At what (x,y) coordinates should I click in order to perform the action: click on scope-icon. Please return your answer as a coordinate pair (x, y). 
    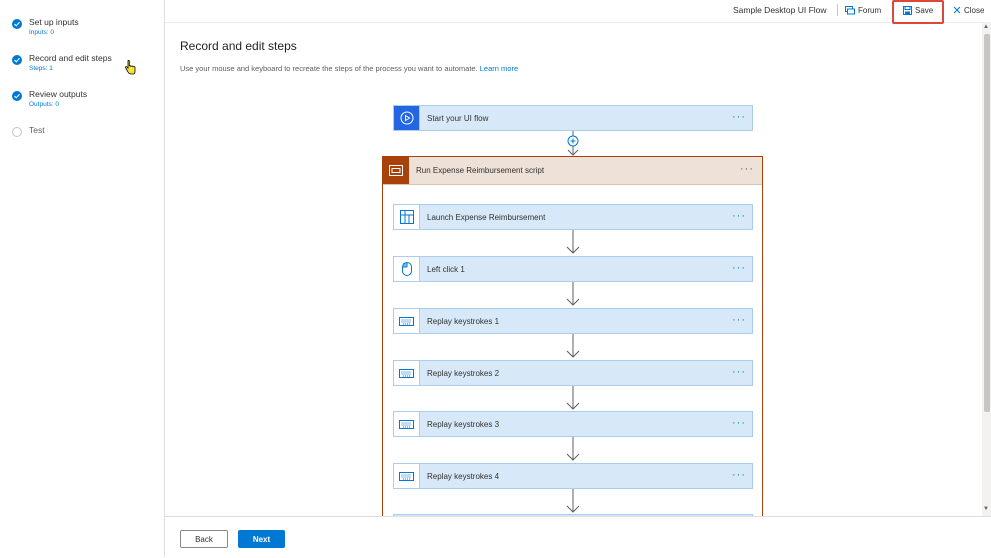
    Looking at the image, I should click on (396, 170).